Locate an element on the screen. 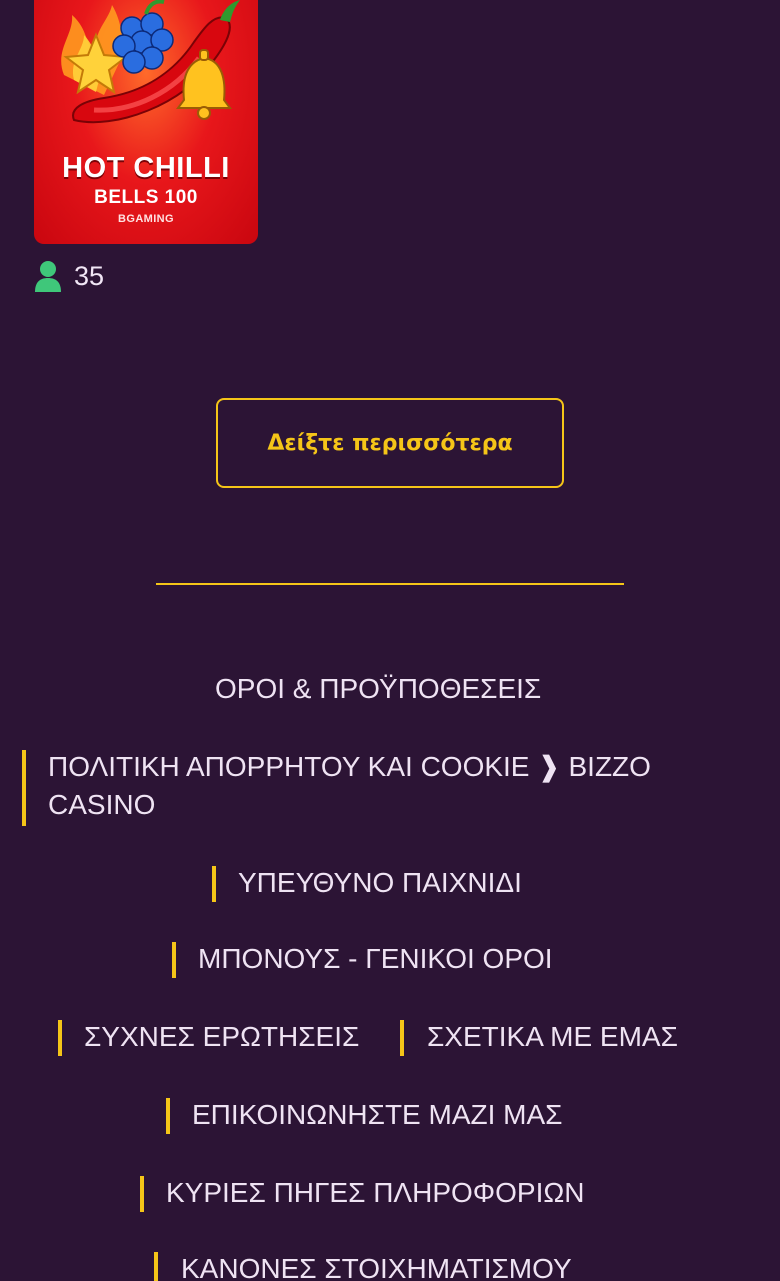 This screenshot has height=1281, width=780. footer-link-privacy-continued: CASINO is located at coordinates (101, 805).